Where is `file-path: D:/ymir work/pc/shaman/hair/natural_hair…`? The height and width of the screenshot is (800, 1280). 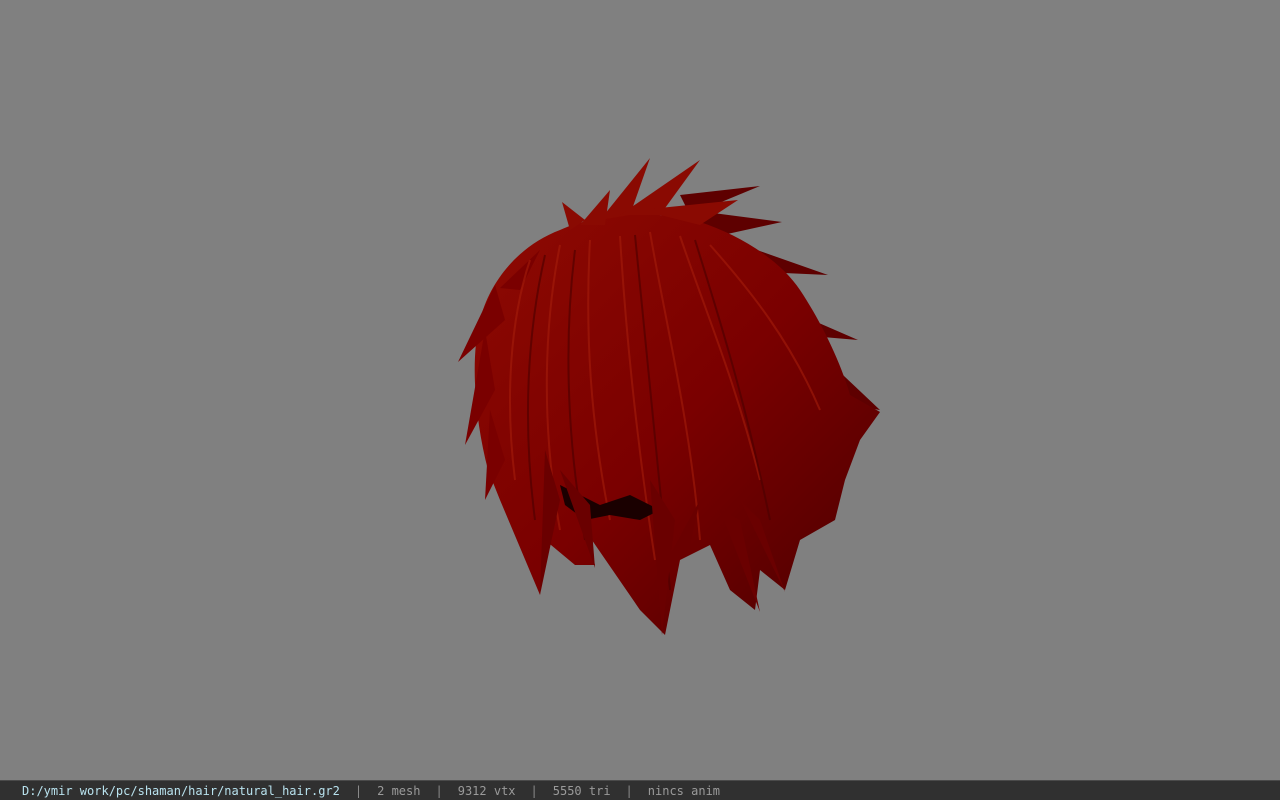 file-path: D:/ymir work/pc/shaman/hair/natural_hair… is located at coordinates (181, 790).